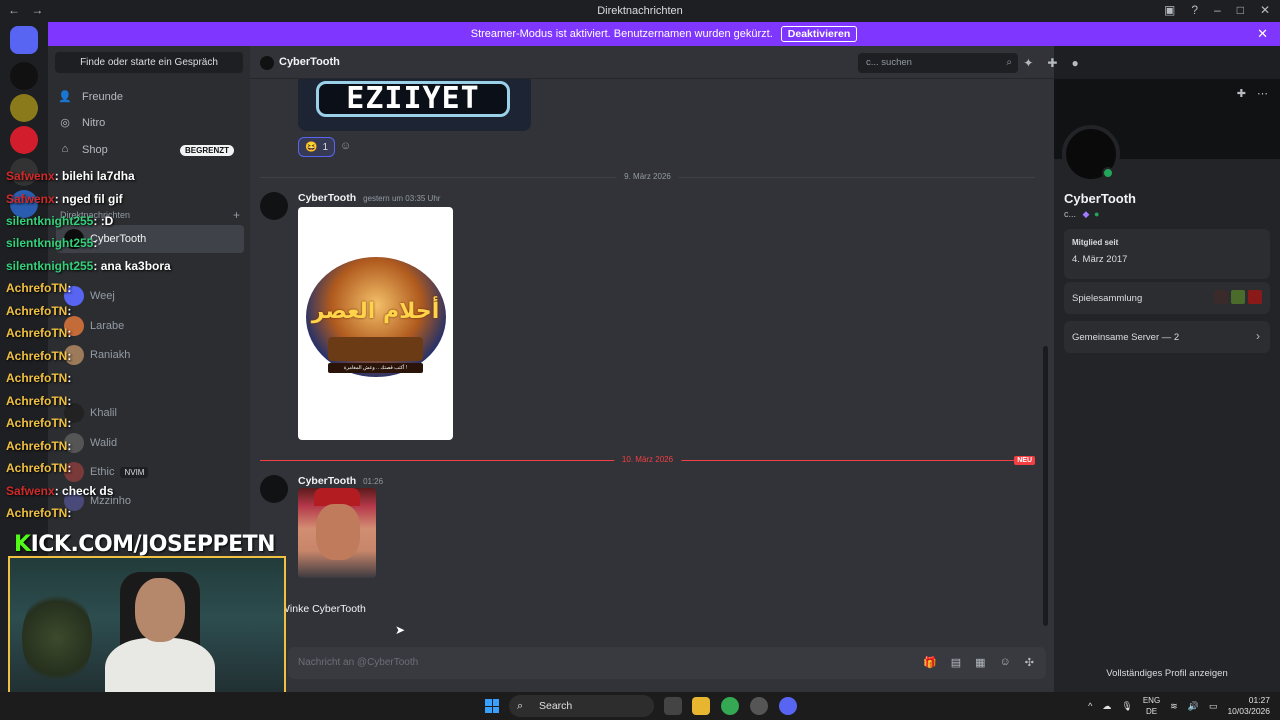 Image resolution: width=1280 pixels, height=720 pixels. What do you see at coordinates (84, 491) in the screenshot?
I see `overlay-text: : check ds` at bounding box center [84, 491].